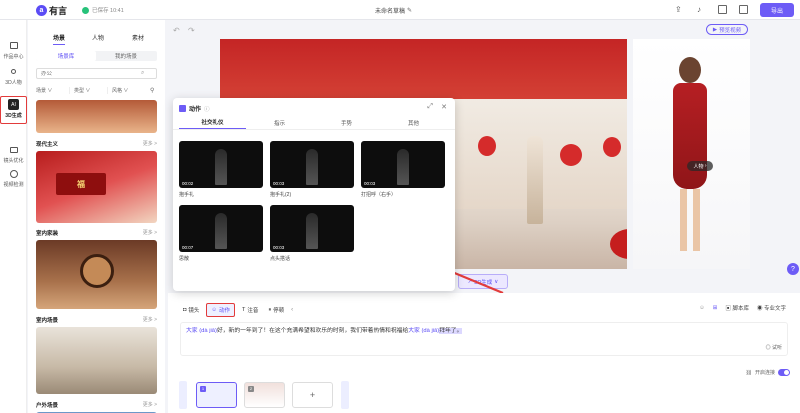 The image size is (800, 413). Describe the element at coordinates (722, 9) in the screenshot. I see `share-icon` at that location.